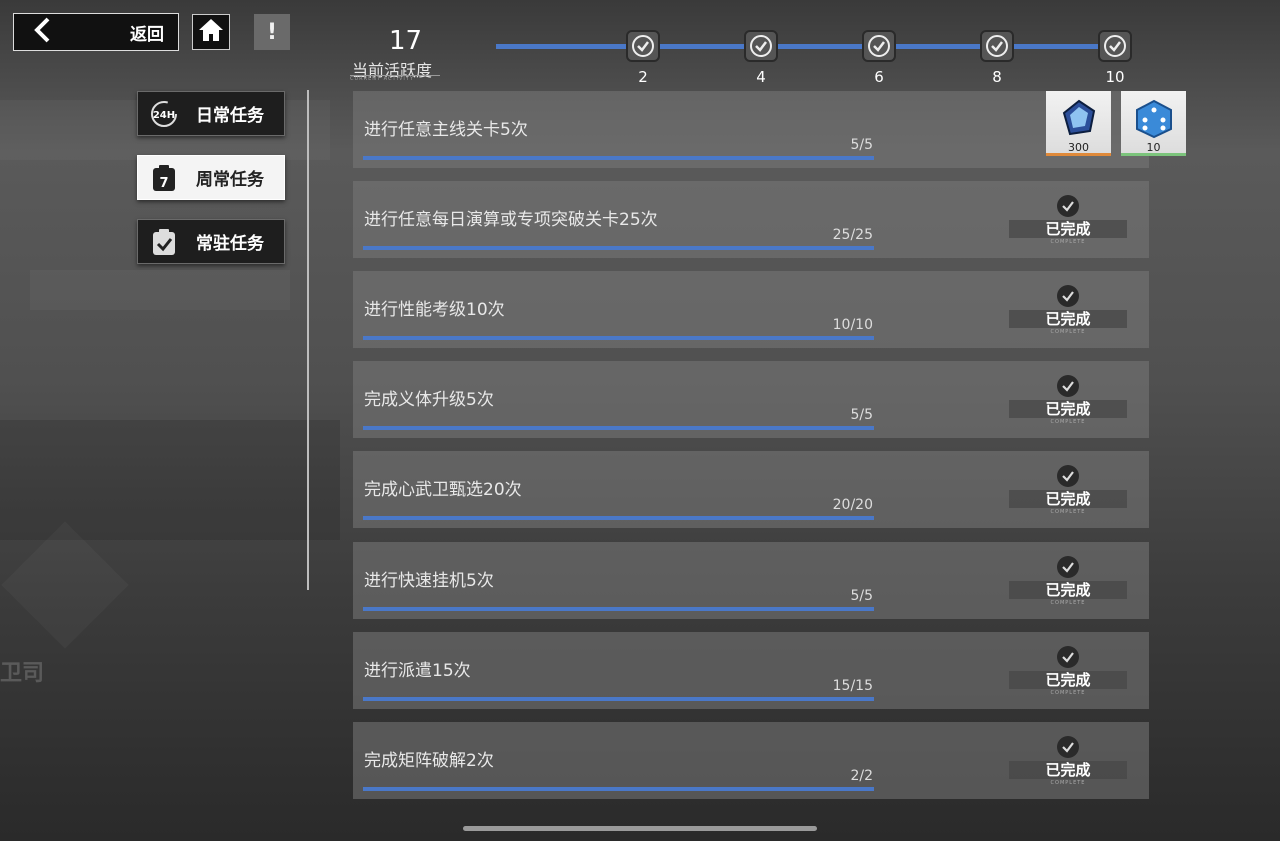  I want to click on task-title: 进行任意每日演算或专项突破关卡25次, so click(511, 220).